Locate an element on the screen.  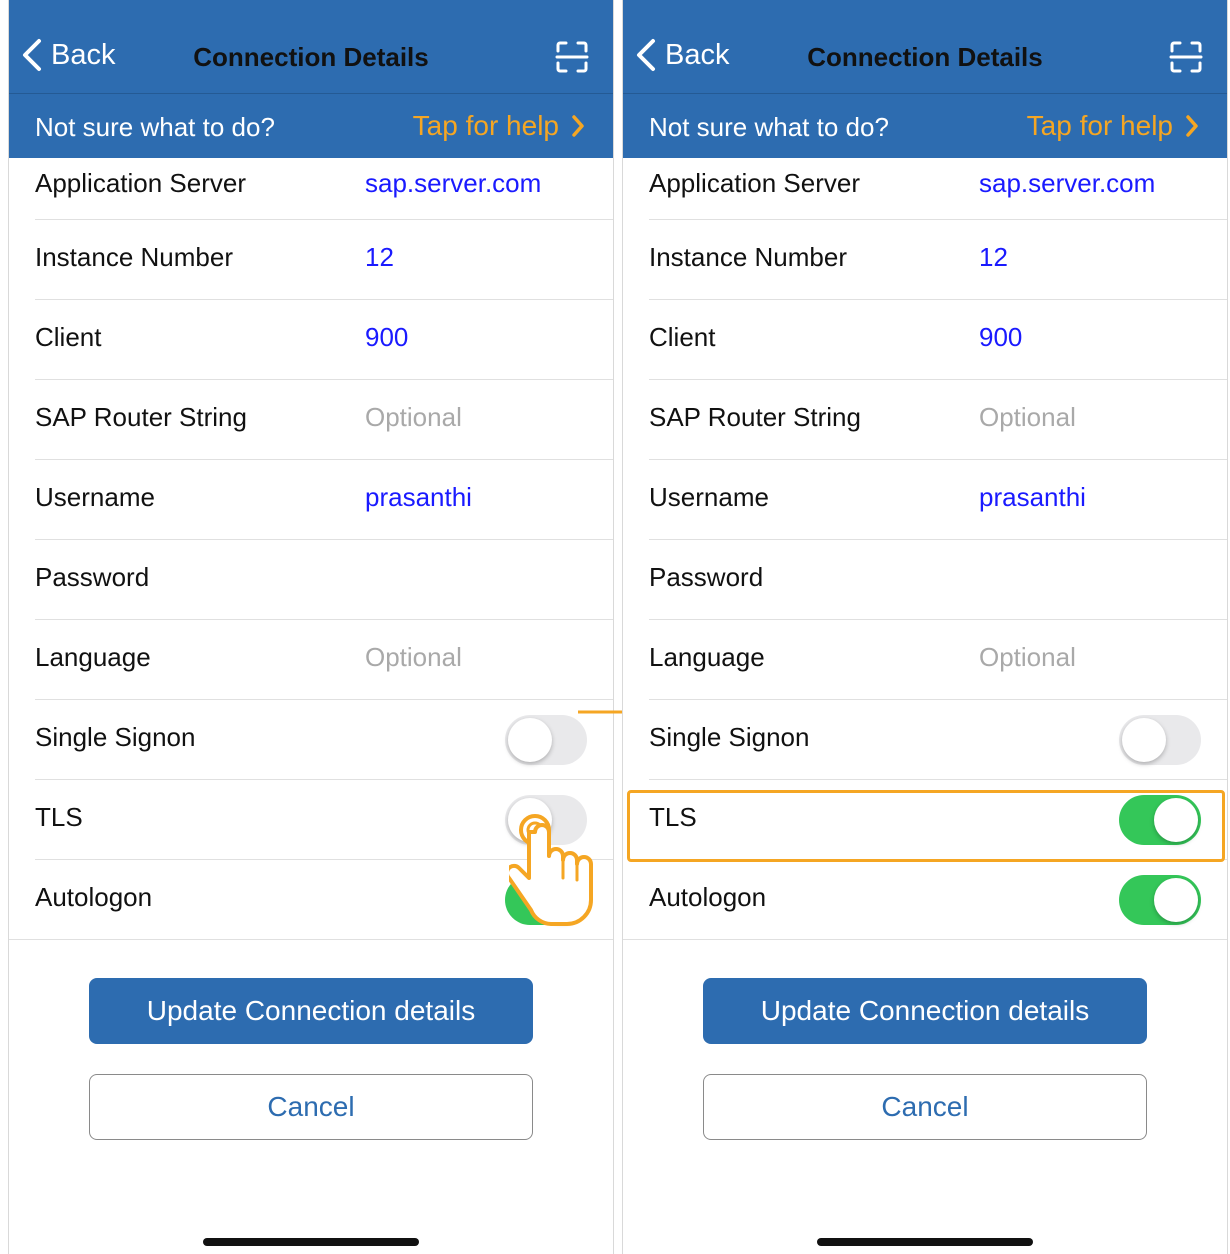
toggle-row-tls: TLS is located at coordinates (938, 820).